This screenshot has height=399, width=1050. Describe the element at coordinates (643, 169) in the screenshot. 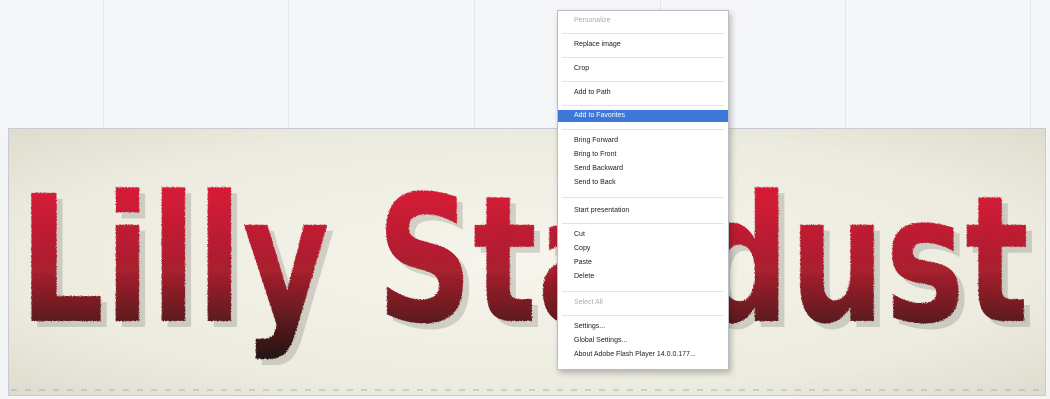

I see `menu-item-send-backward: Send Backward` at that location.